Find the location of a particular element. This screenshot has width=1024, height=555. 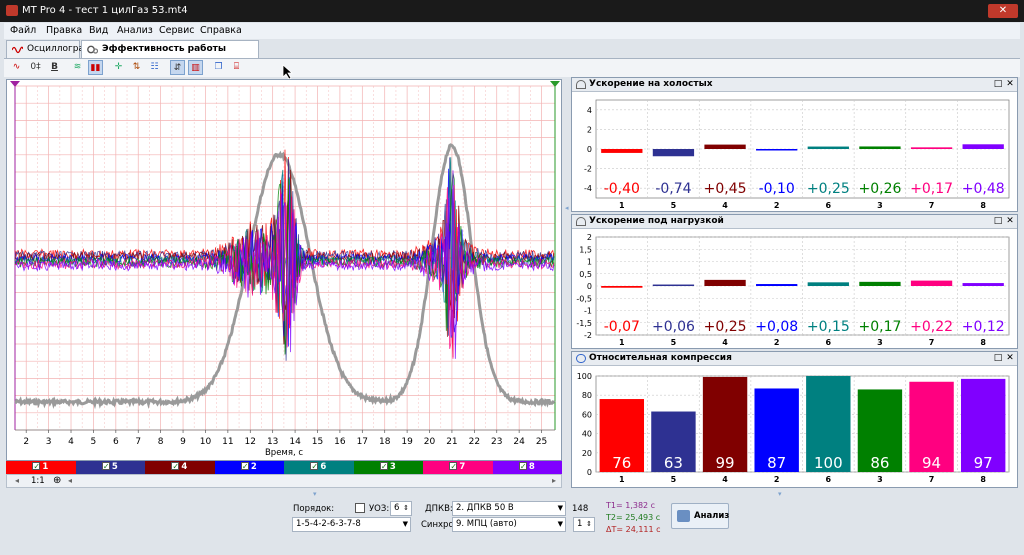

cylinder-toggle-8: 8 is located at coordinates (527, 467).